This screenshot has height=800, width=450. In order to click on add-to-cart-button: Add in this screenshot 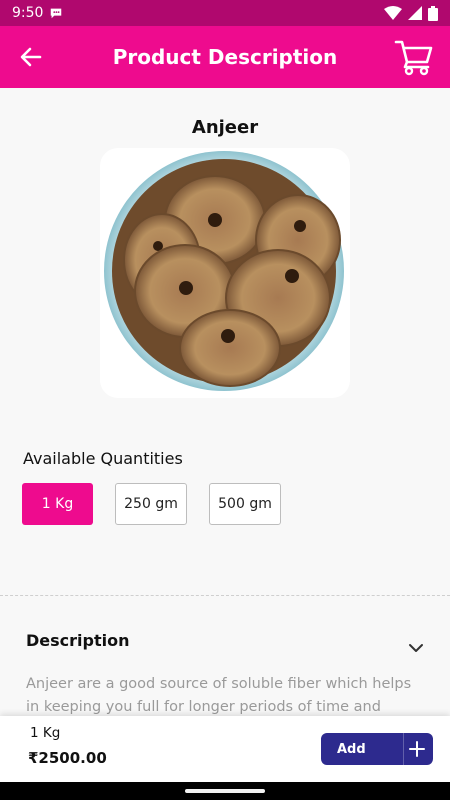, I will do `click(377, 749)`.